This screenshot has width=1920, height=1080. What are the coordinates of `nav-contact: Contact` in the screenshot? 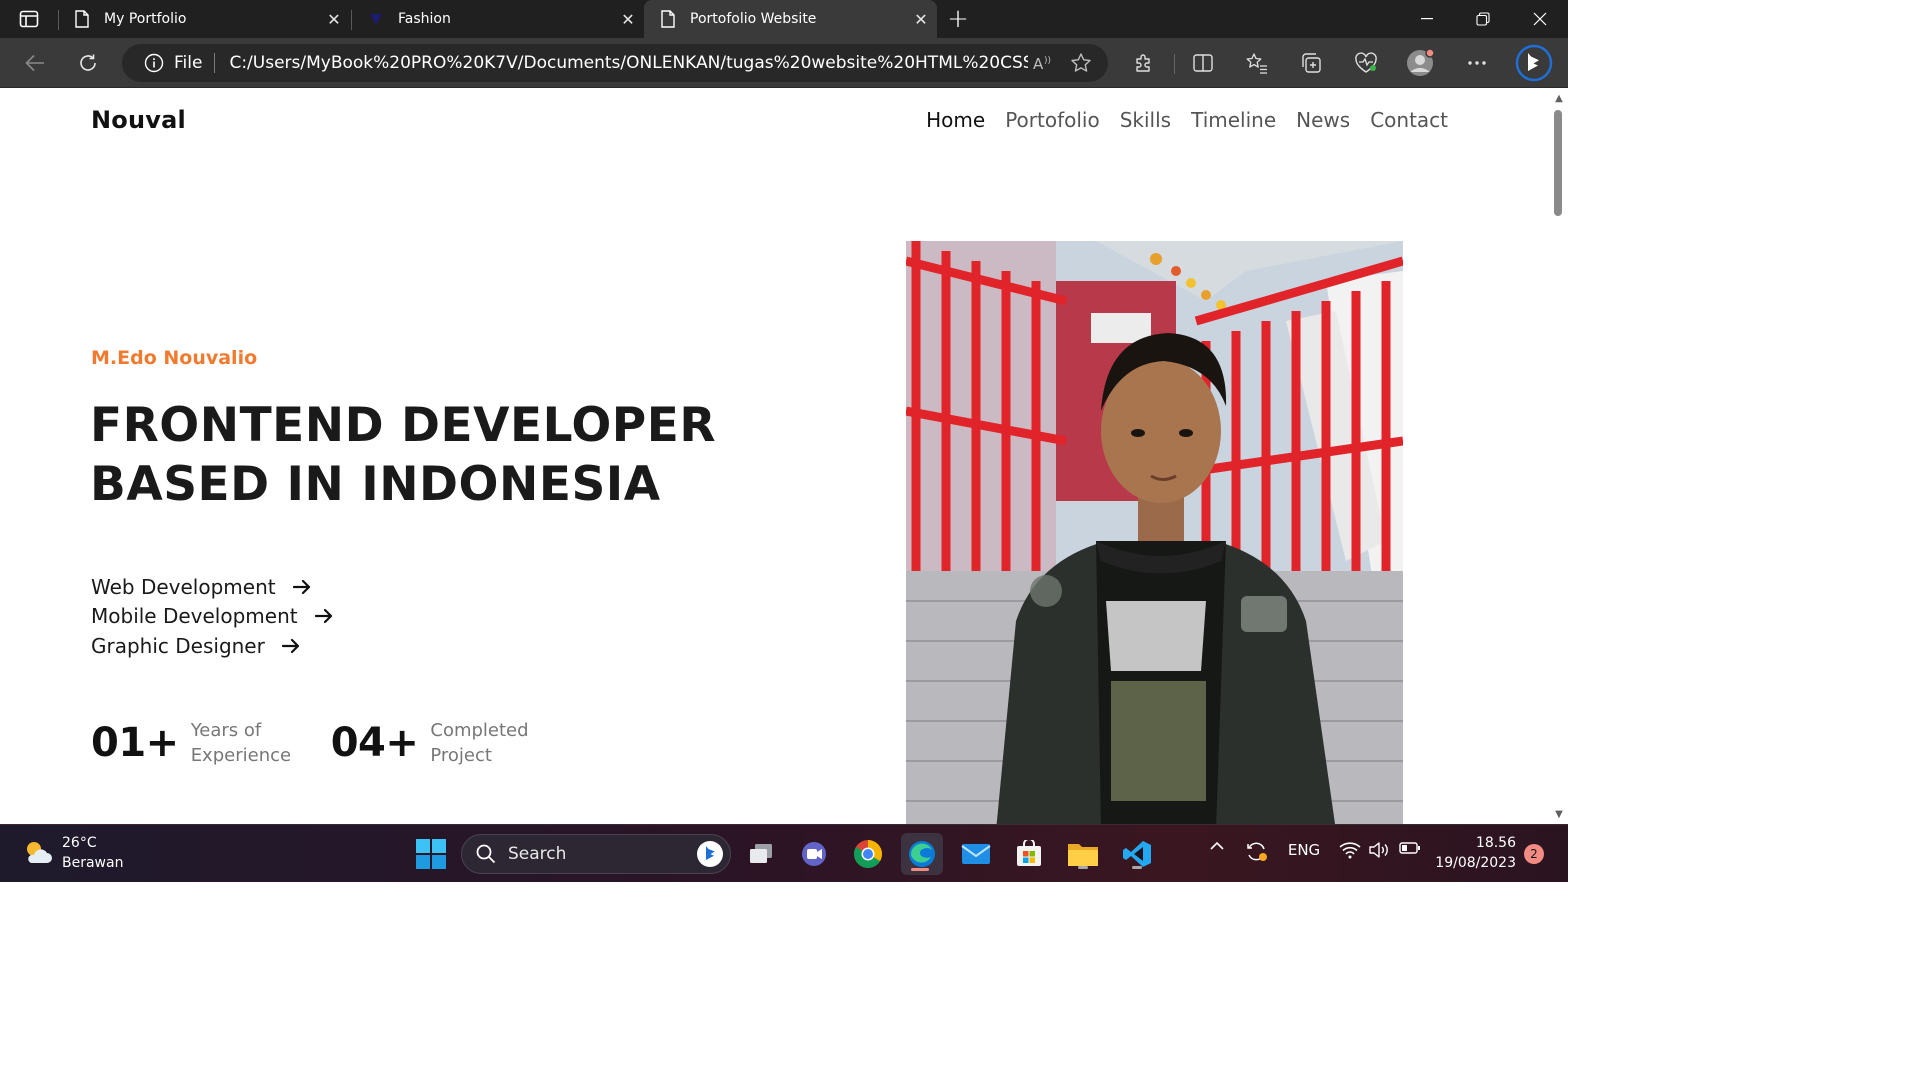 It's located at (1409, 120).